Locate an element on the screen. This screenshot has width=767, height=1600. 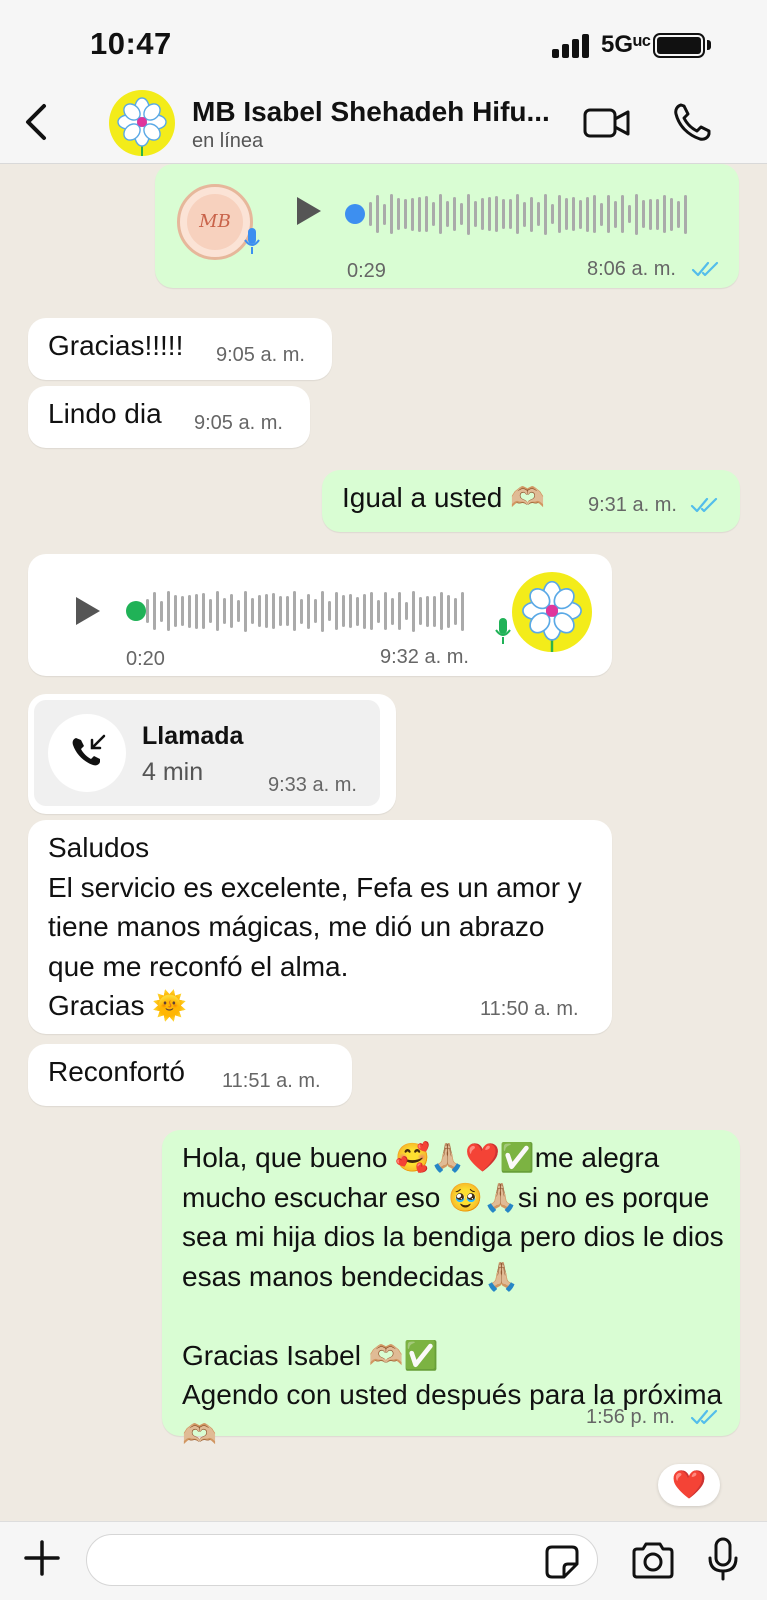
skincare-logo-icon: MB is located at coordinates (215, 222).